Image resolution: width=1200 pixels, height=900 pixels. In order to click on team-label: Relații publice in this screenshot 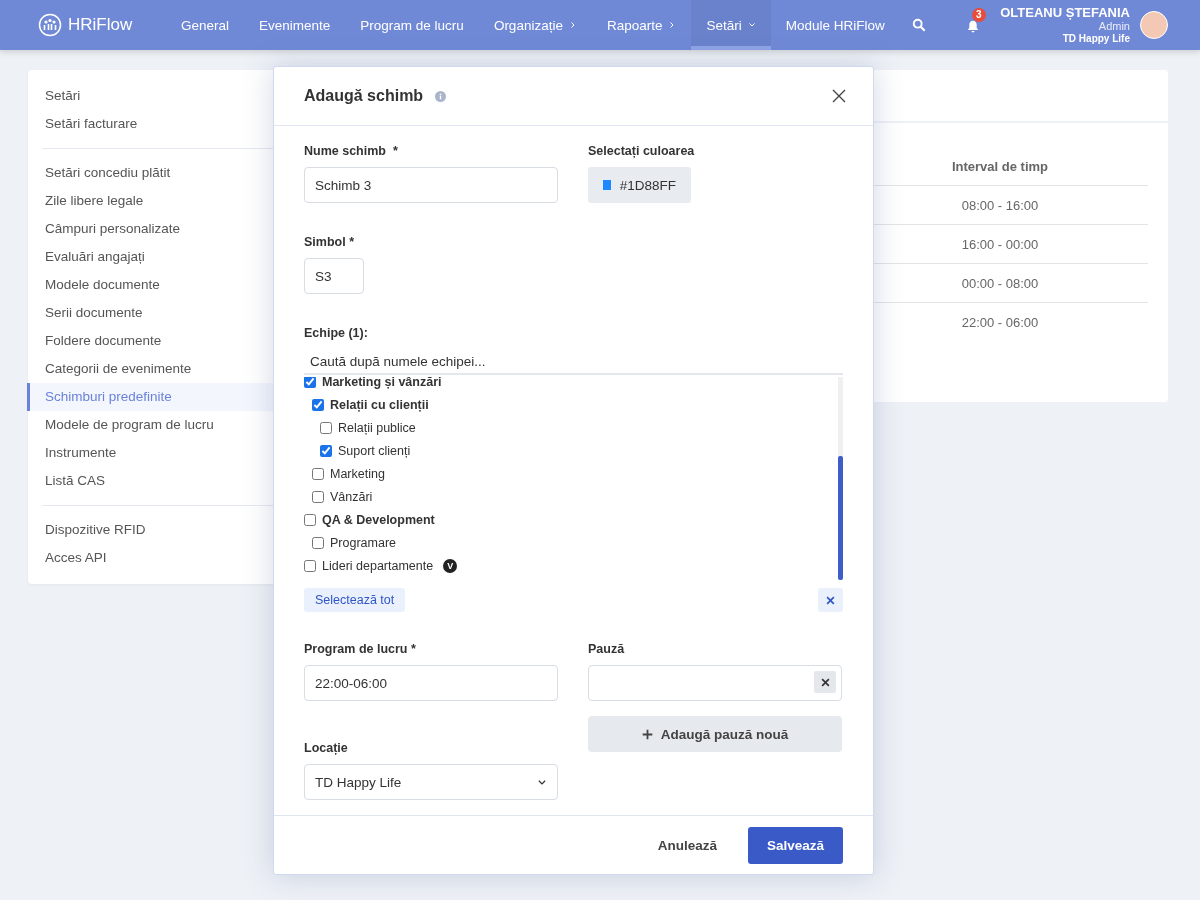, I will do `click(377, 427)`.